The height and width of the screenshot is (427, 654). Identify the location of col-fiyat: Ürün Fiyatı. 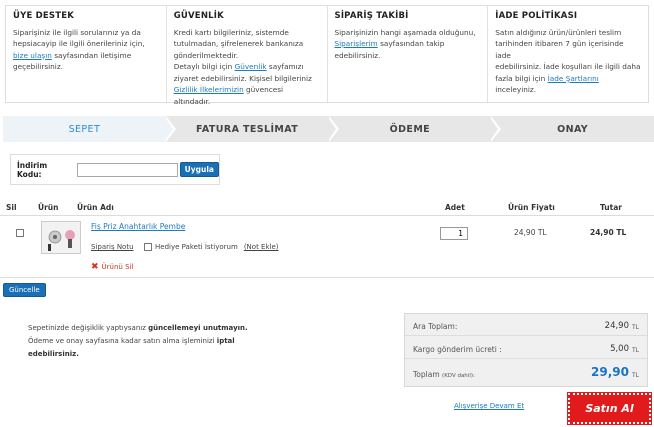
(531, 207).